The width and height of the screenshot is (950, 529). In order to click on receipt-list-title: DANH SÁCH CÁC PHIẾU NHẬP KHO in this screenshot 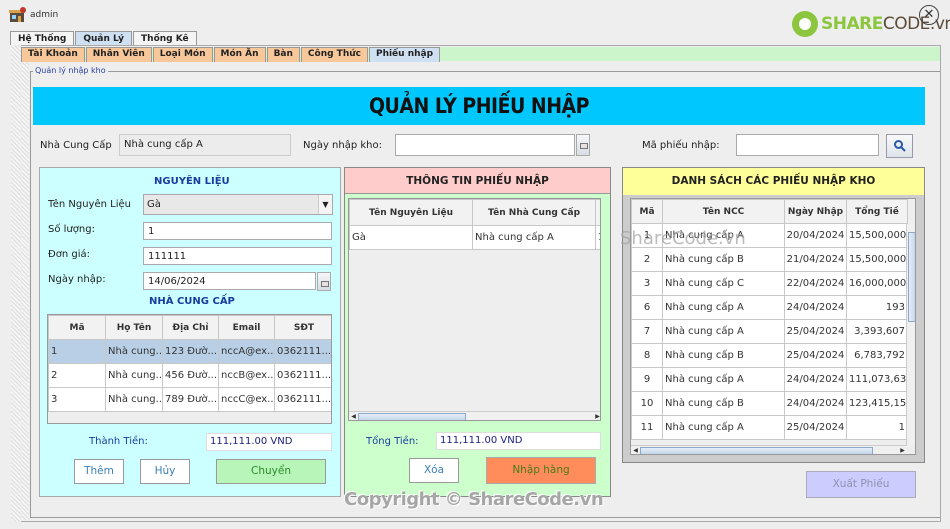, I will do `click(773, 181)`.